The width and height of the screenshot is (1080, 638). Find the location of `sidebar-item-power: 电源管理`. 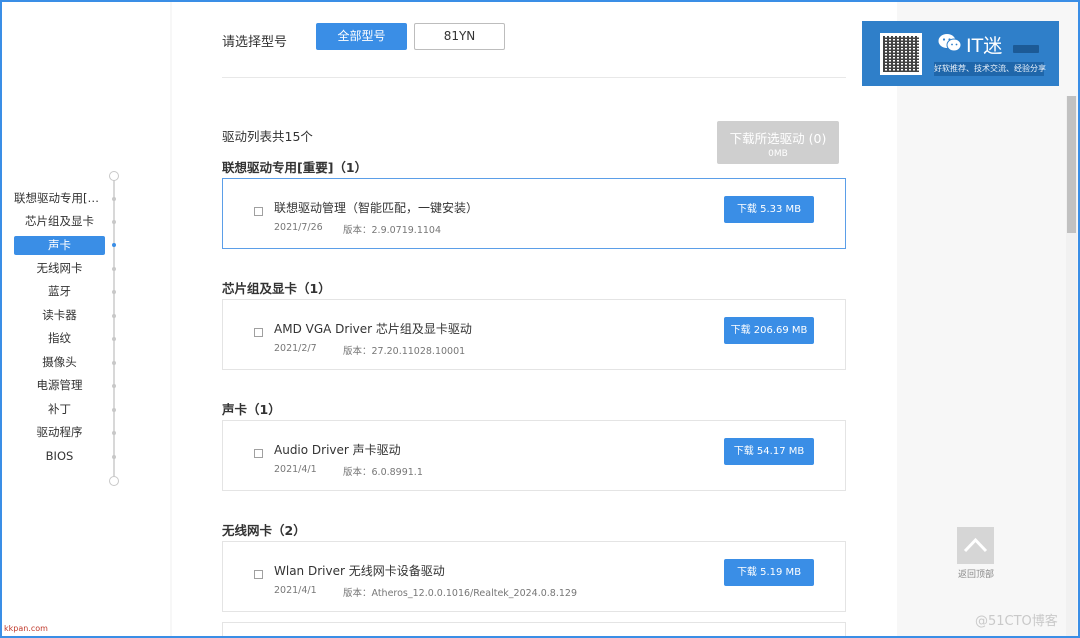

sidebar-item-power: 电源管理 is located at coordinates (59, 385).